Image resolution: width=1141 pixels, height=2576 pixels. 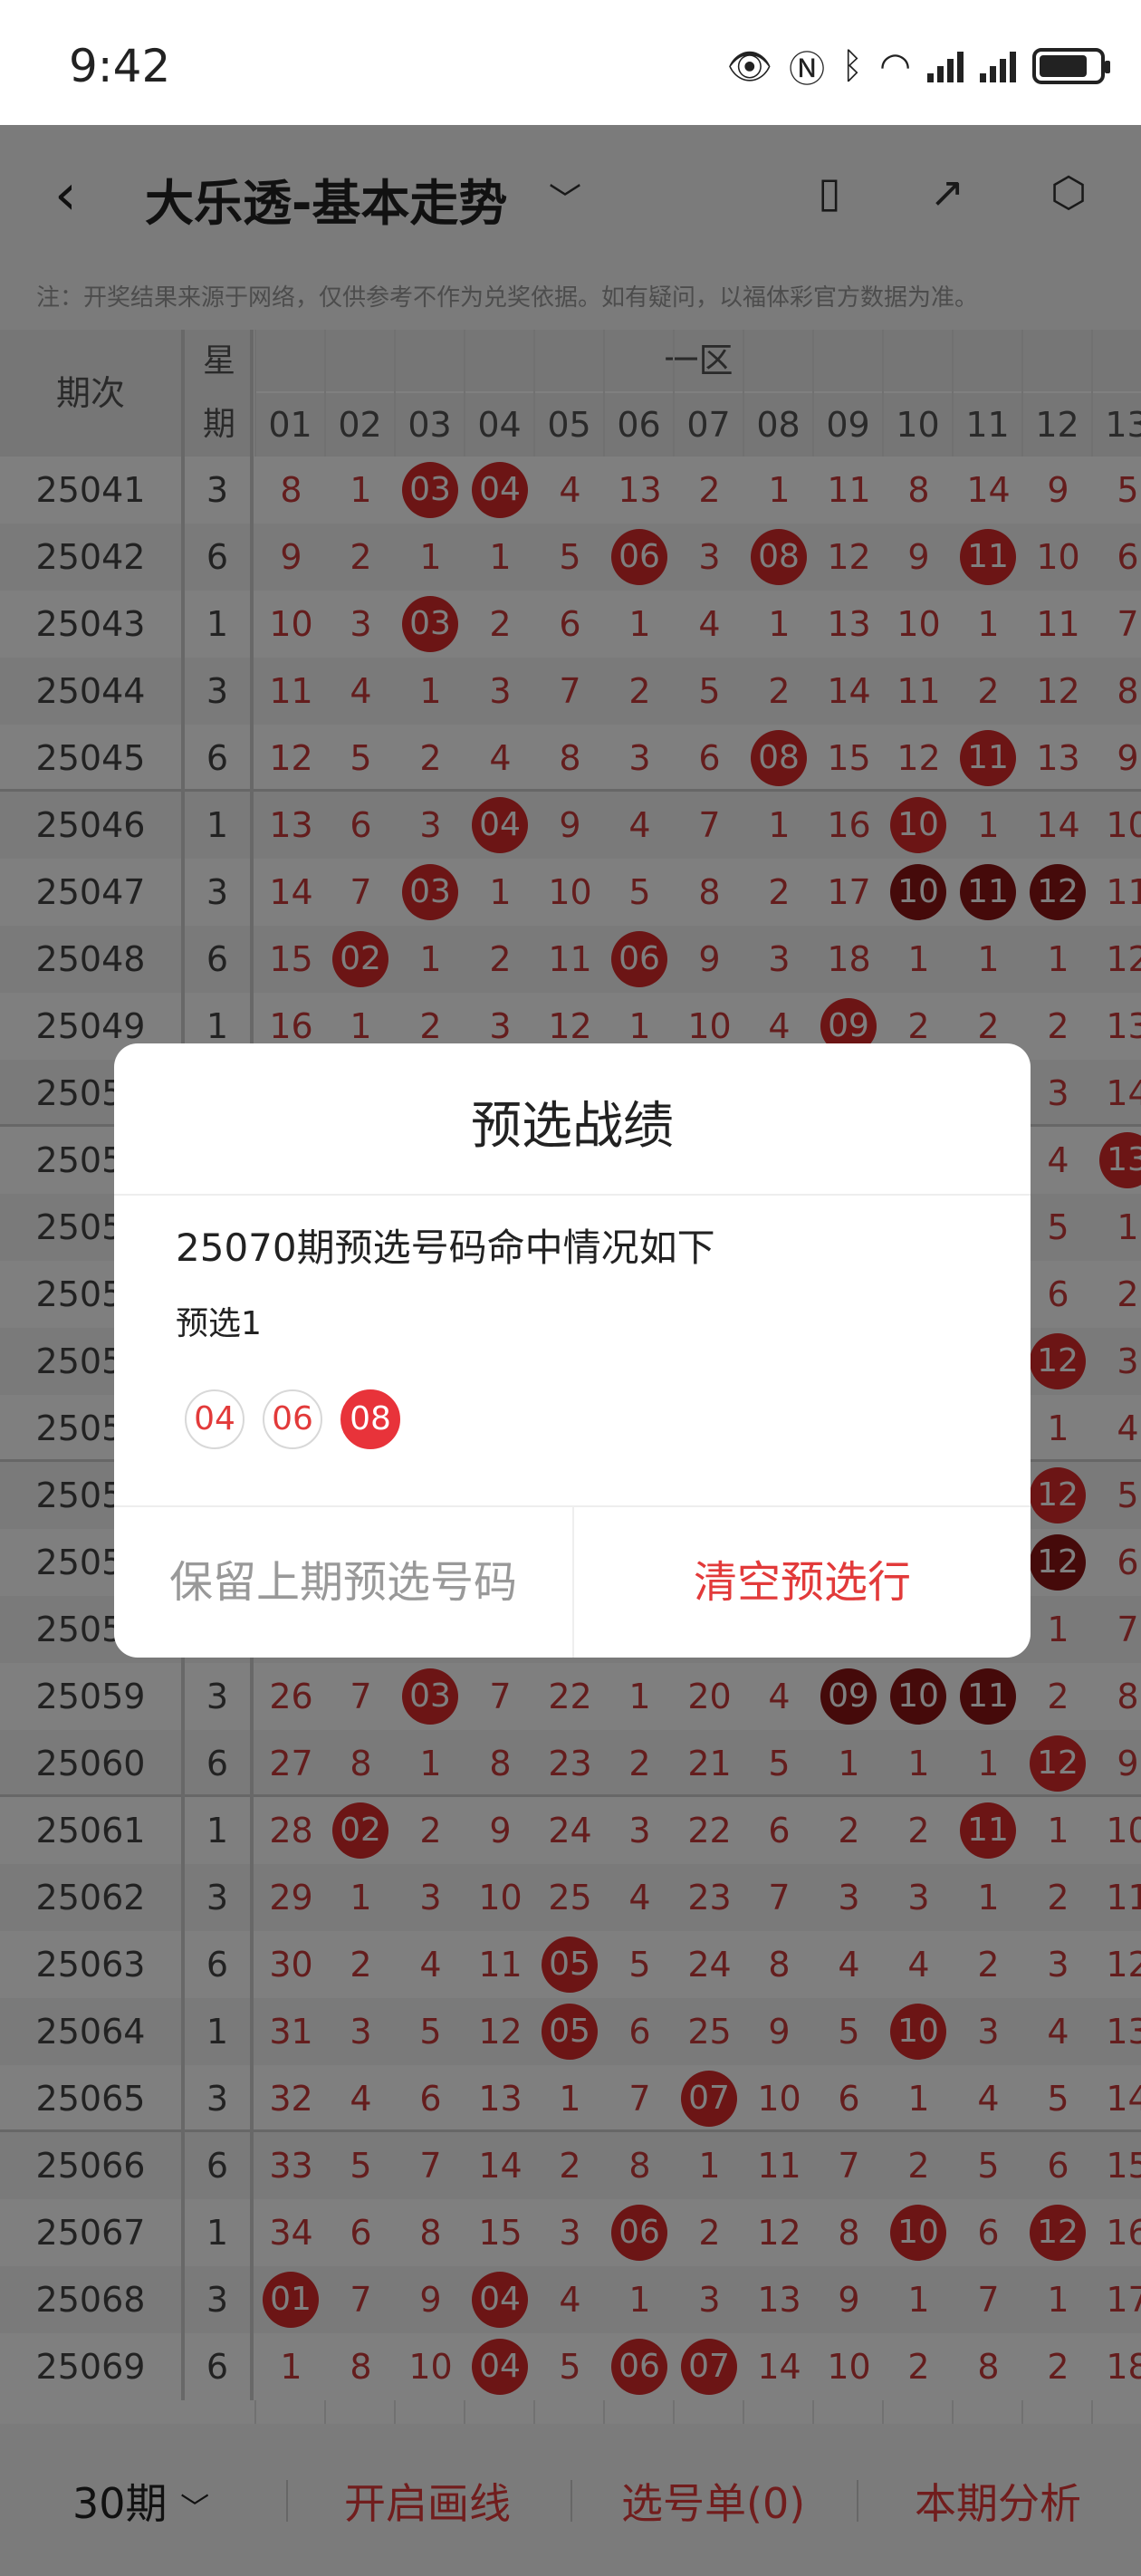 What do you see at coordinates (214, 1419) in the screenshot?
I see `preselect-ball: 04` at bounding box center [214, 1419].